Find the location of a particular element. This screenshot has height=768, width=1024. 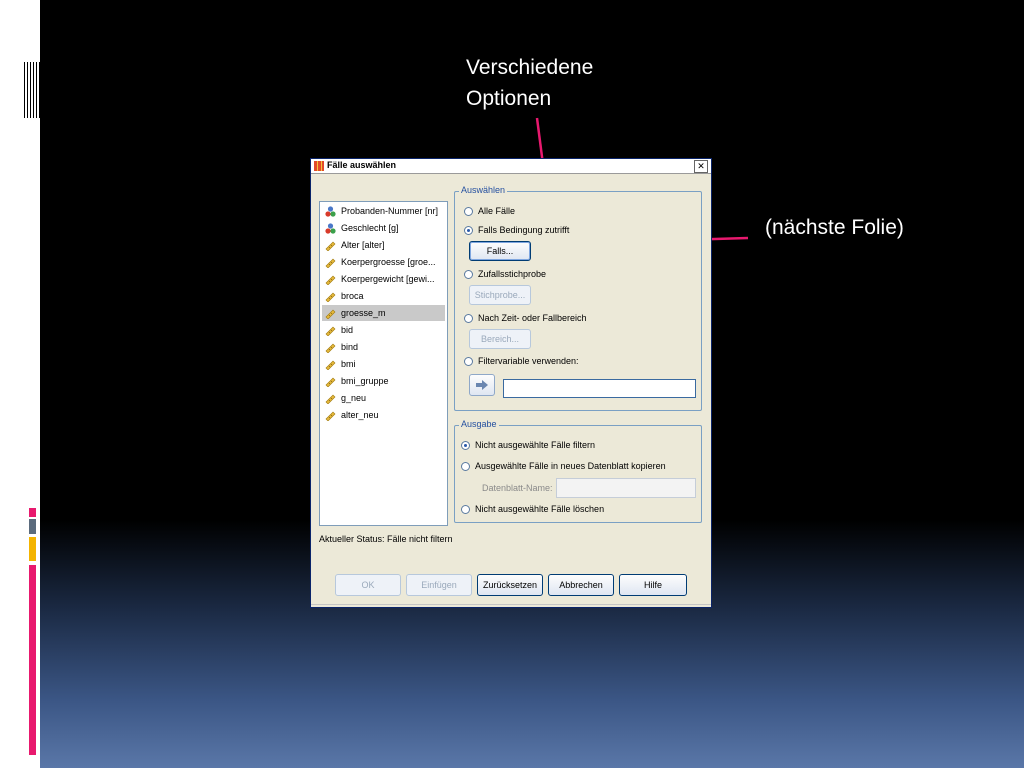

label-filter-out: Nicht ausgewählte Fälle filtern is located at coordinates (535, 445).